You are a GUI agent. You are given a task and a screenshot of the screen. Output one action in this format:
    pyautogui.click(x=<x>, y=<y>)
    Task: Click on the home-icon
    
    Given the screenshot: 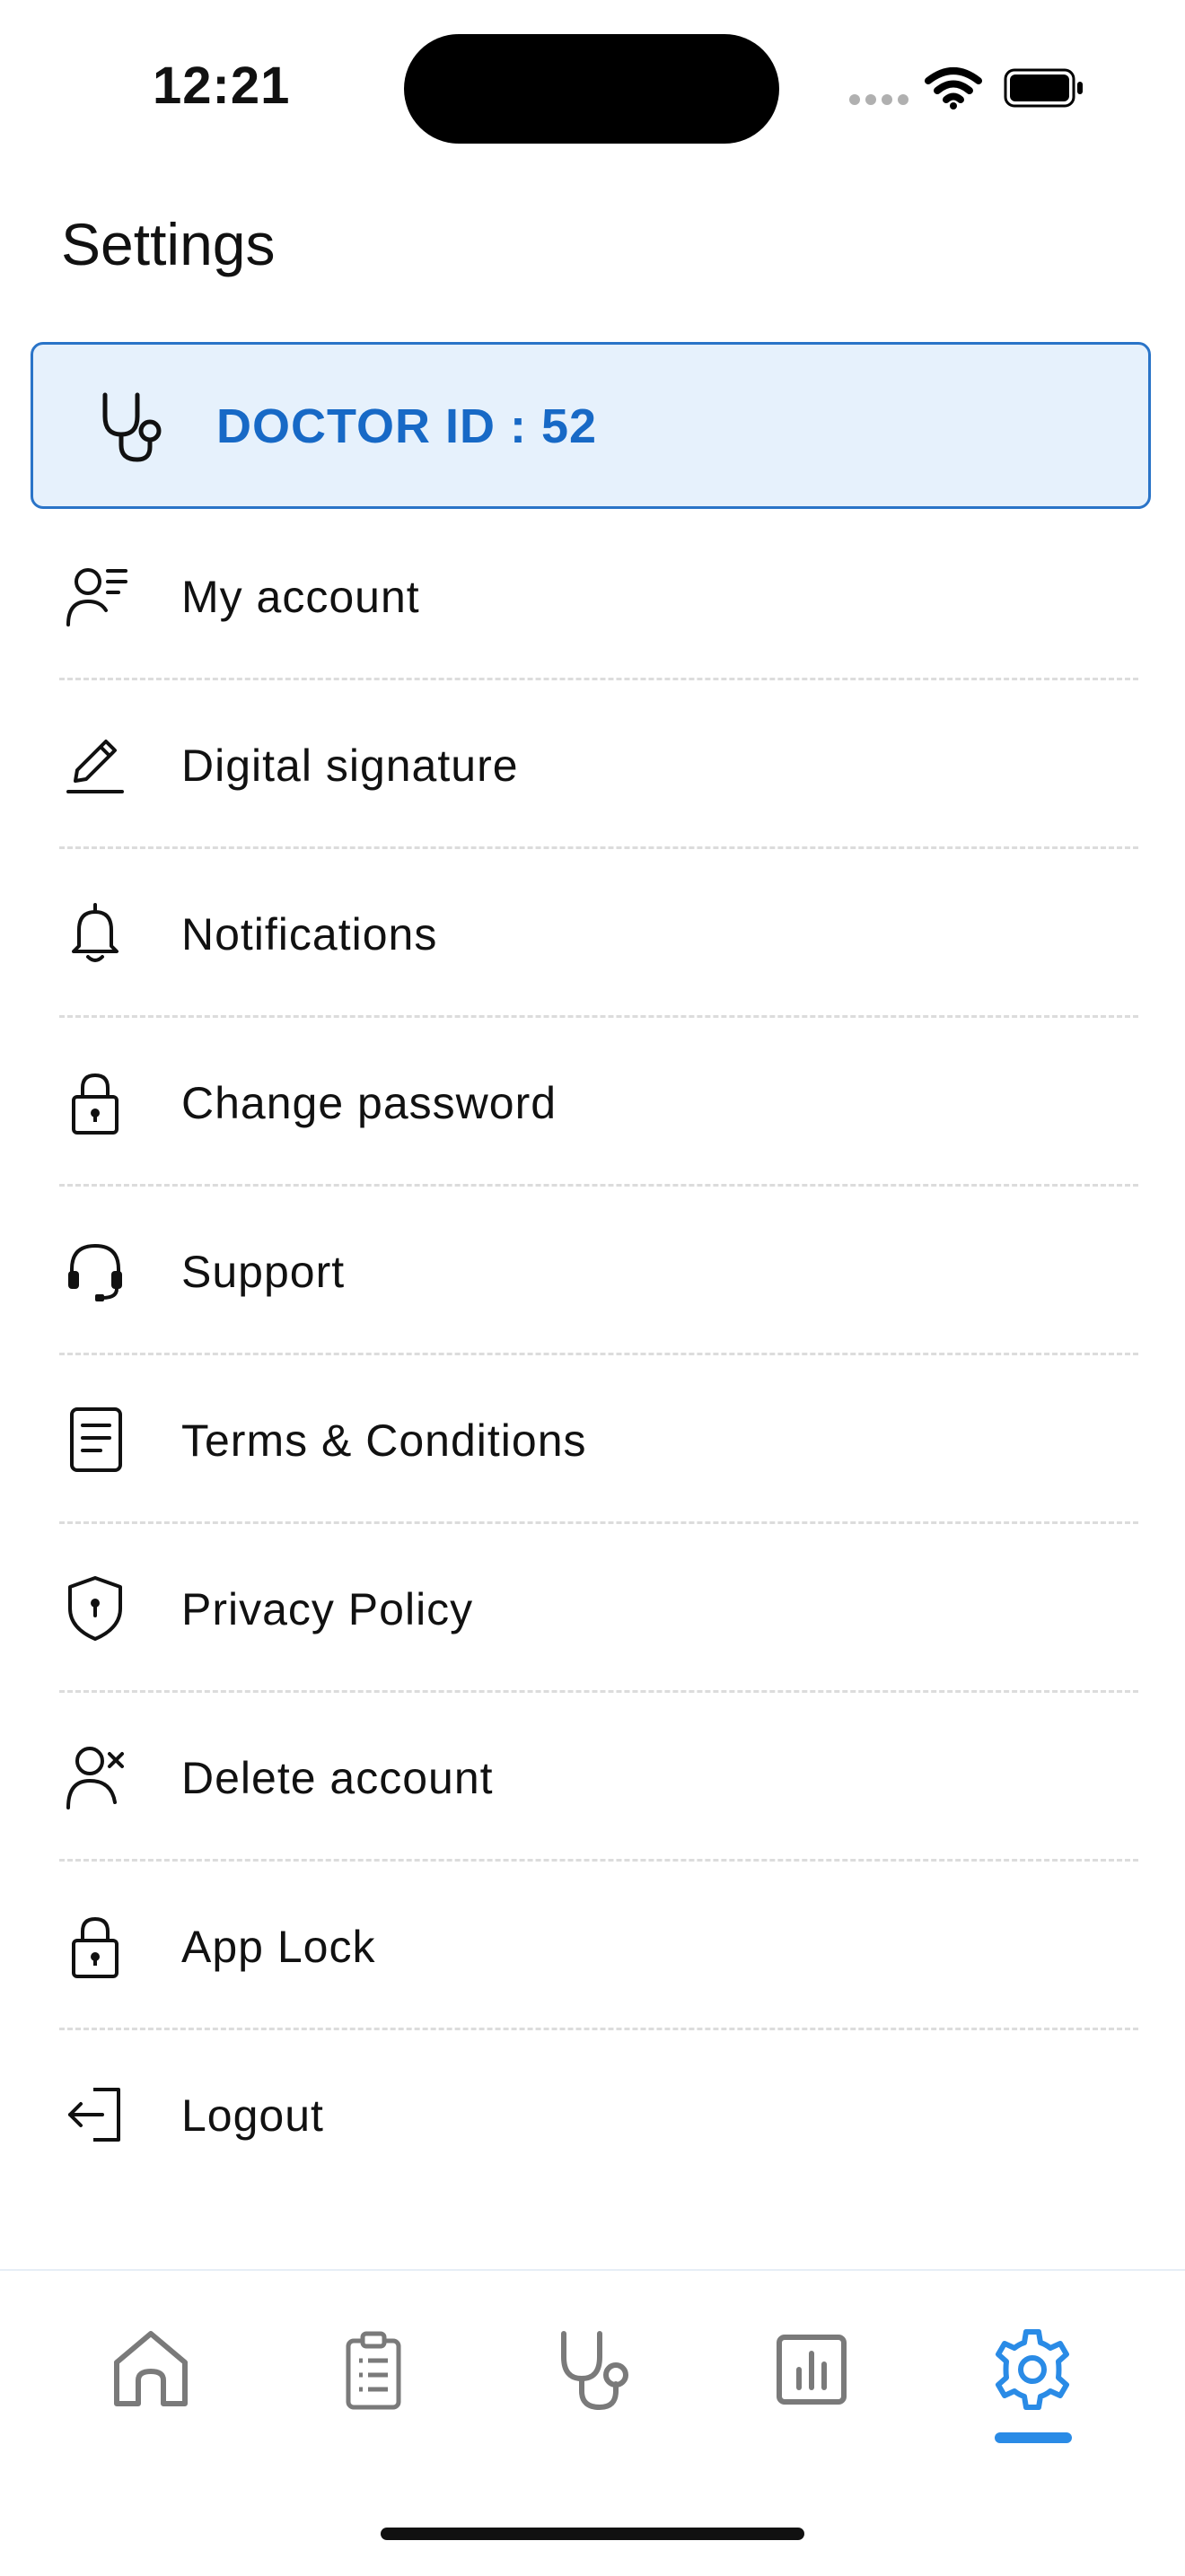 What is the action you would take?
    pyautogui.click(x=151, y=2368)
    